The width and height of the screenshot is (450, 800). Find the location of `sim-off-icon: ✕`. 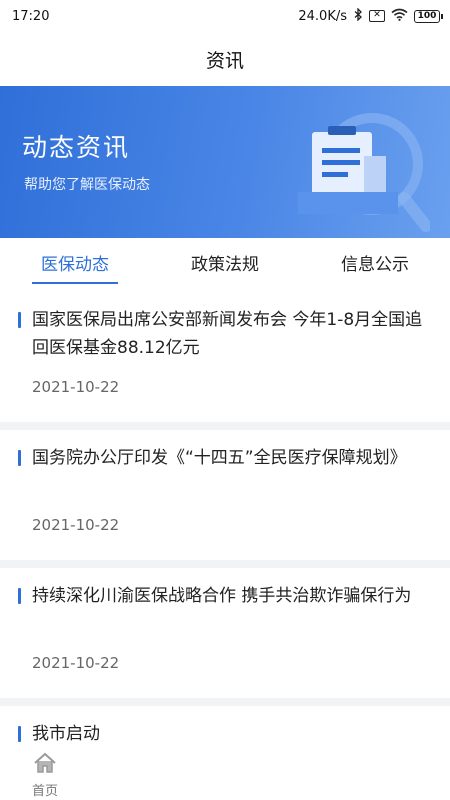

sim-off-icon: ✕ is located at coordinates (377, 16).